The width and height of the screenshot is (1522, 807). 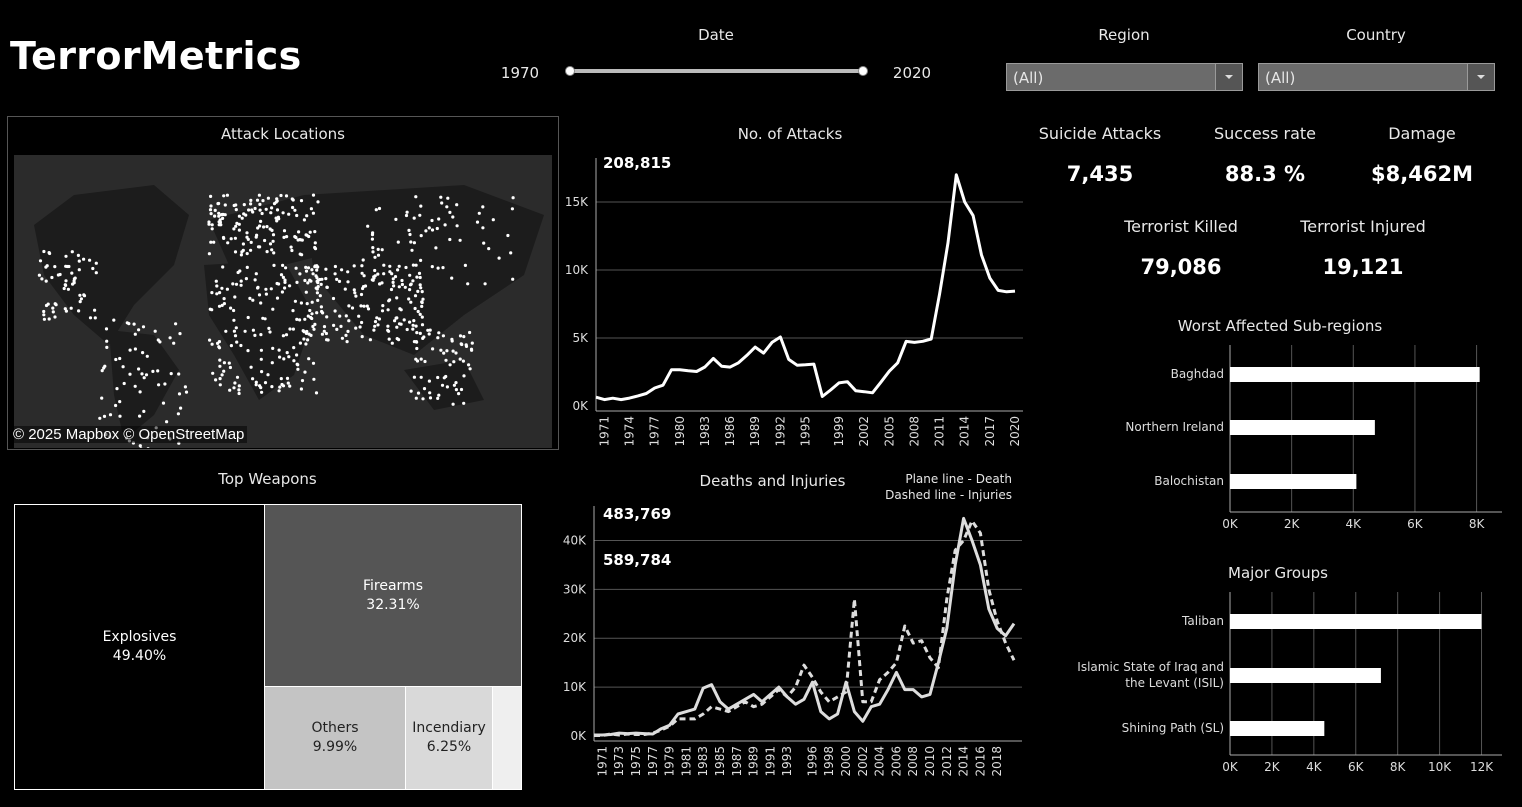 I want to click on region-dropdown: (All), so click(x=1124, y=77).